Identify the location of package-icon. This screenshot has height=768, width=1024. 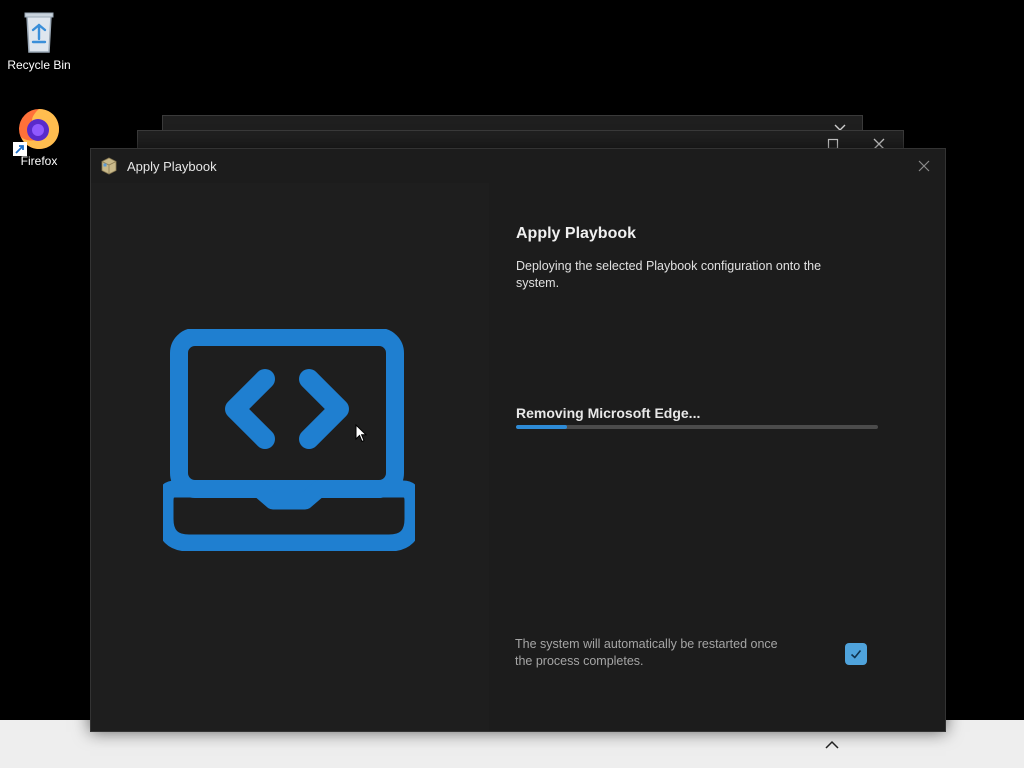
(109, 166).